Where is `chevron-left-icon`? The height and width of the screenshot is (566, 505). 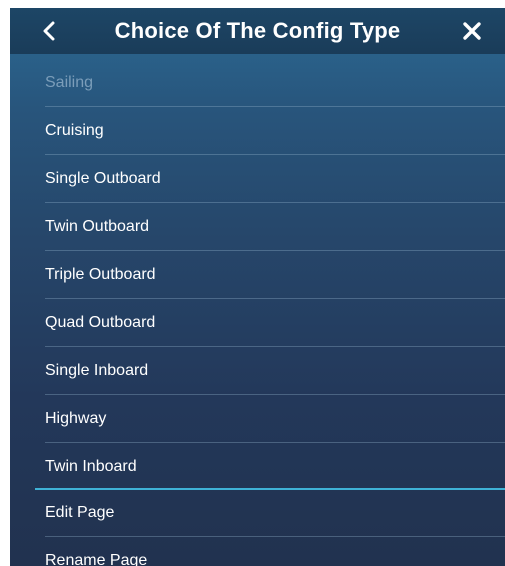
chevron-left-icon is located at coordinates (49, 31).